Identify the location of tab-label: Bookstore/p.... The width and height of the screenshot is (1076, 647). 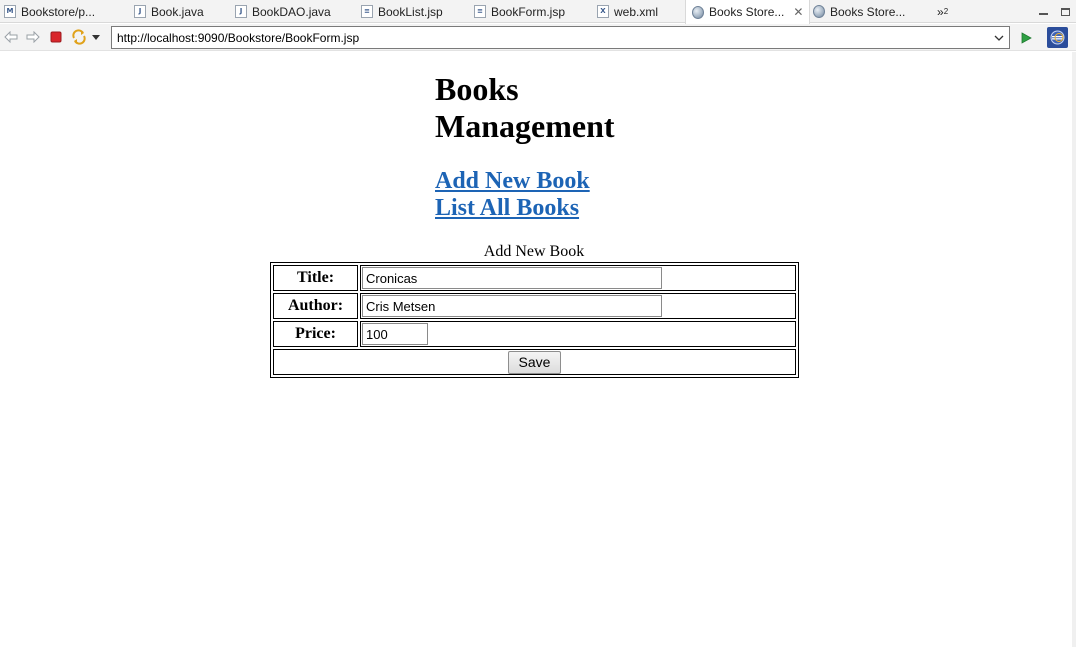
(58, 11).